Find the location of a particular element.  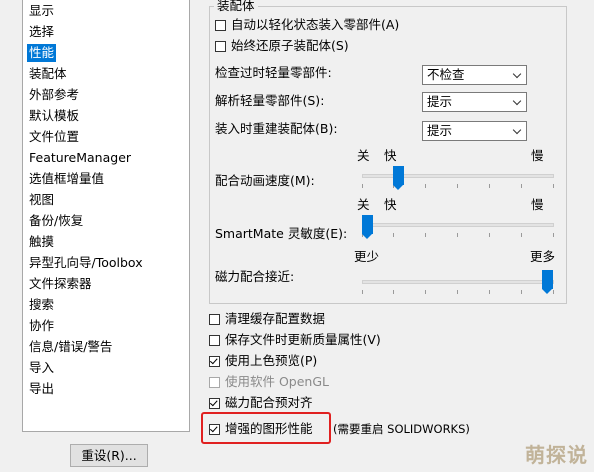

category-import: 导入 is located at coordinates (41, 368).